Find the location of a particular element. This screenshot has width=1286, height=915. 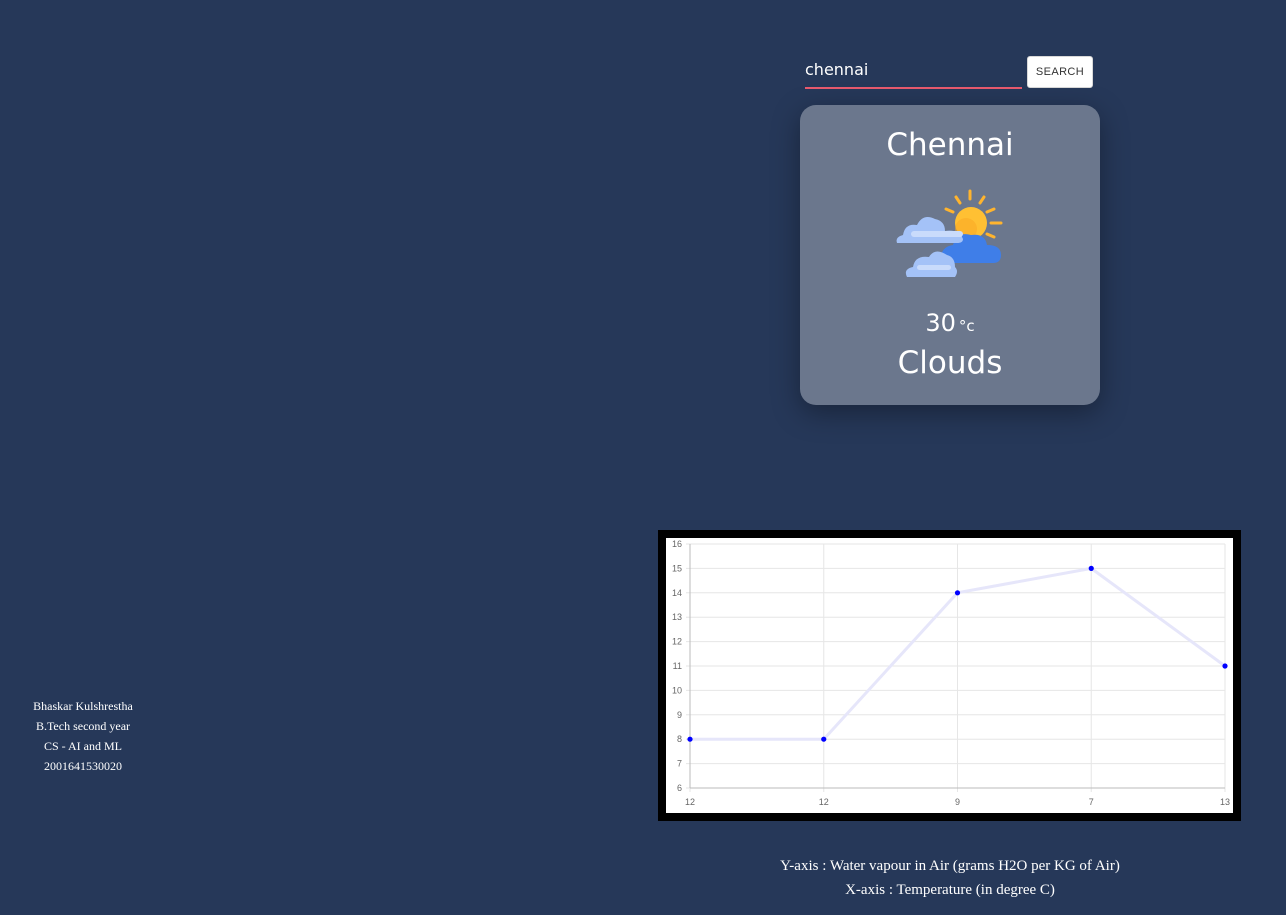

x-tick-label: 7 is located at coordinates (1091, 802).